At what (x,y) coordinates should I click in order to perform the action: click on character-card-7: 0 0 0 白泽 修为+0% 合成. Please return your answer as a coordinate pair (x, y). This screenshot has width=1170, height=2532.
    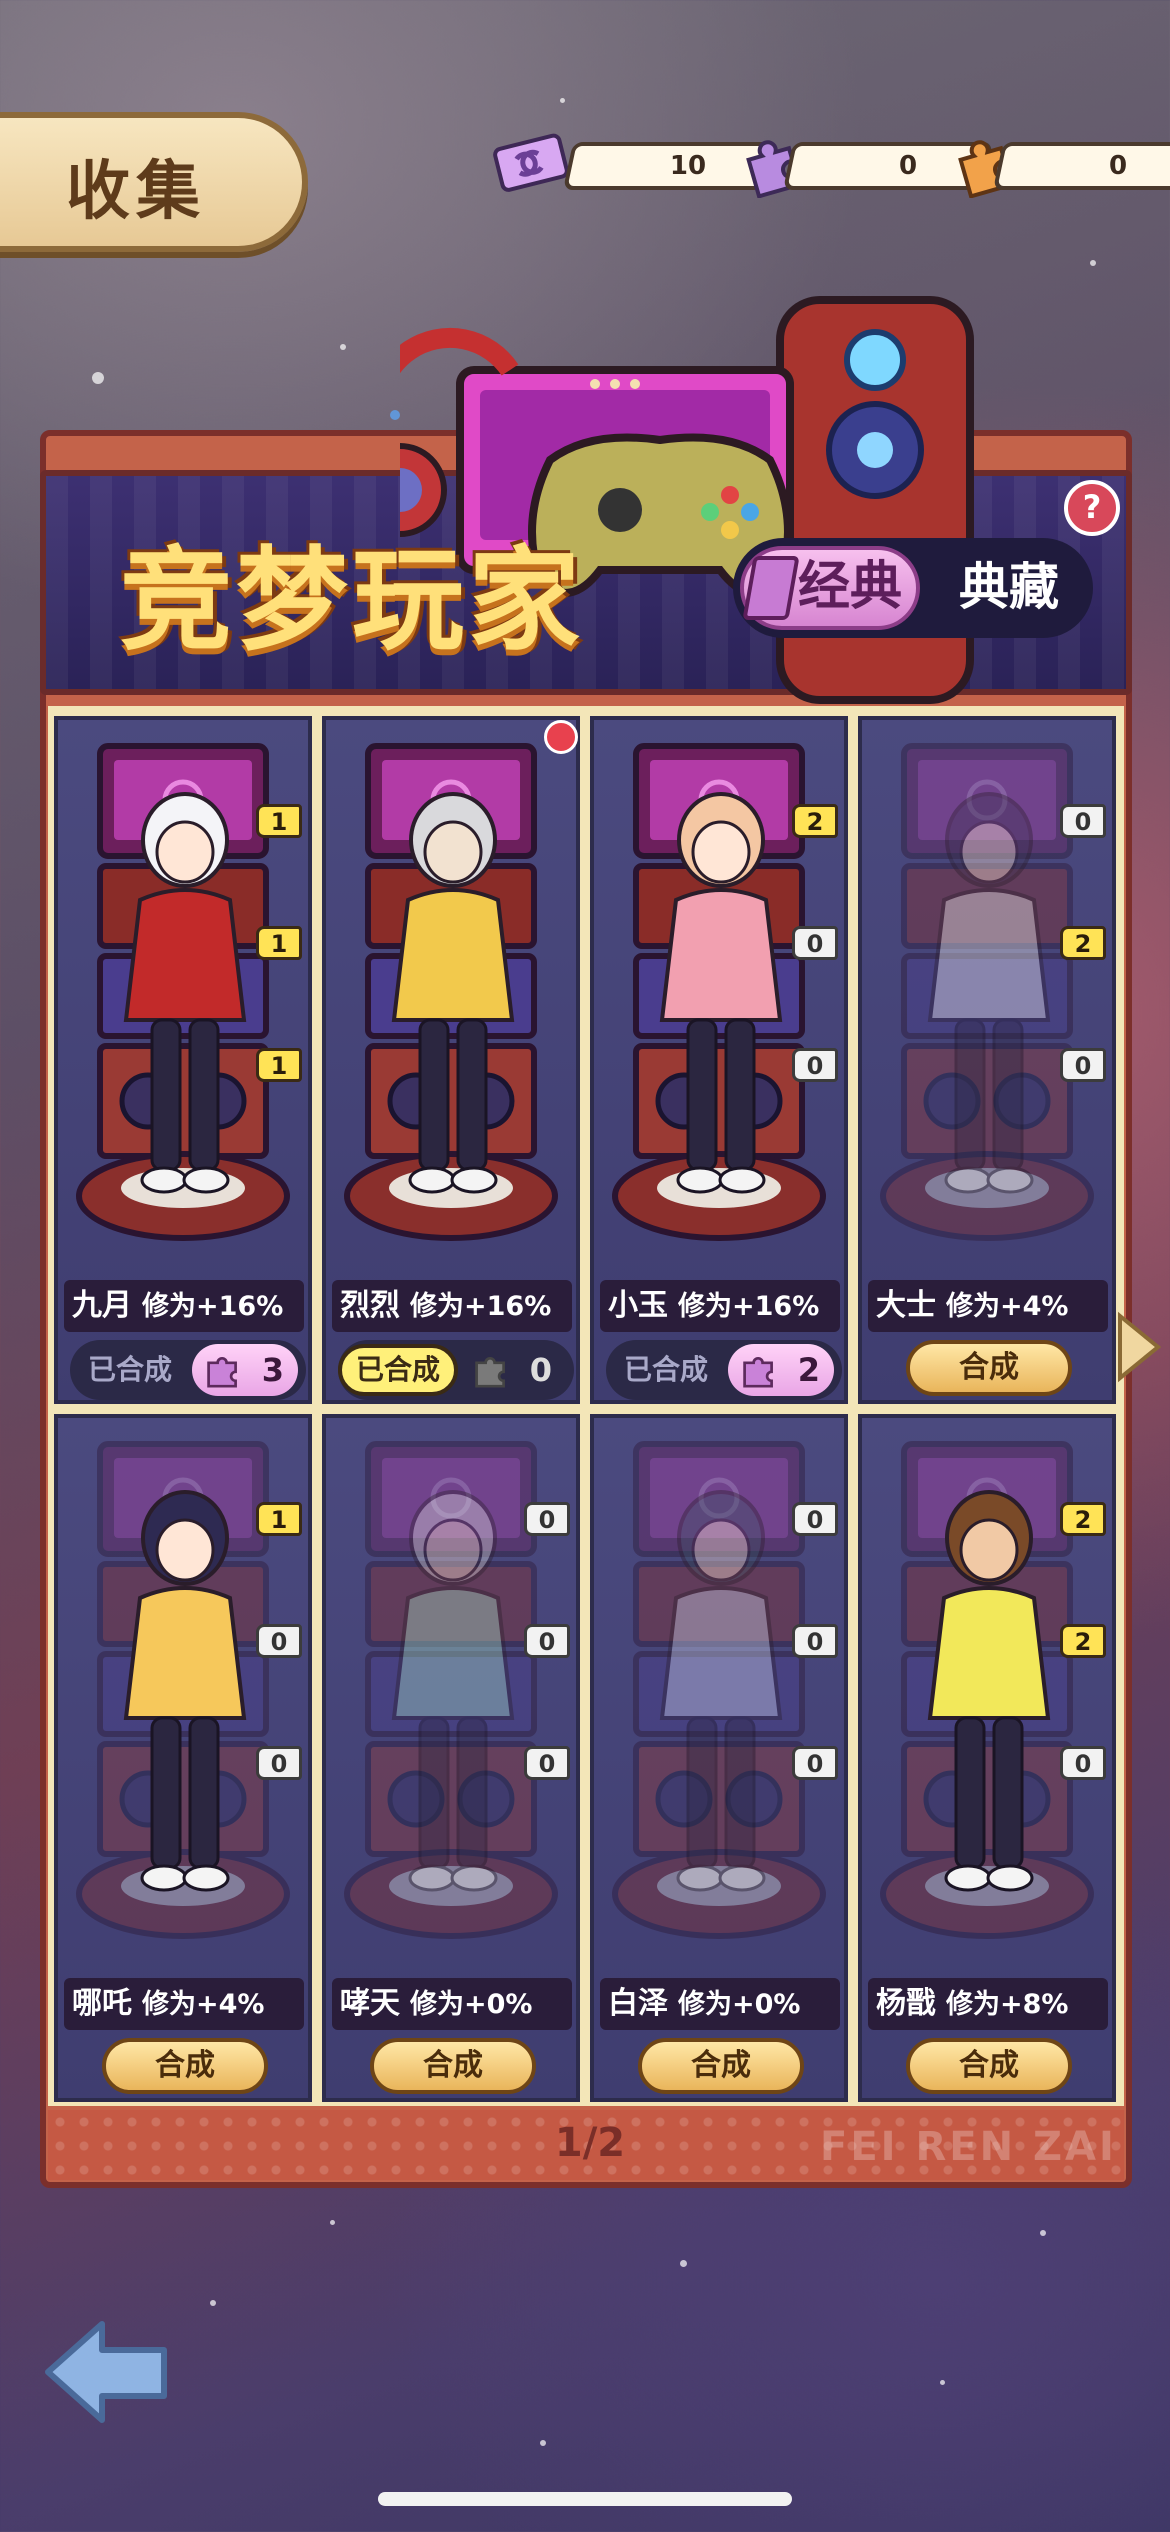
    Looking at the image, I should click on (719, 1758).